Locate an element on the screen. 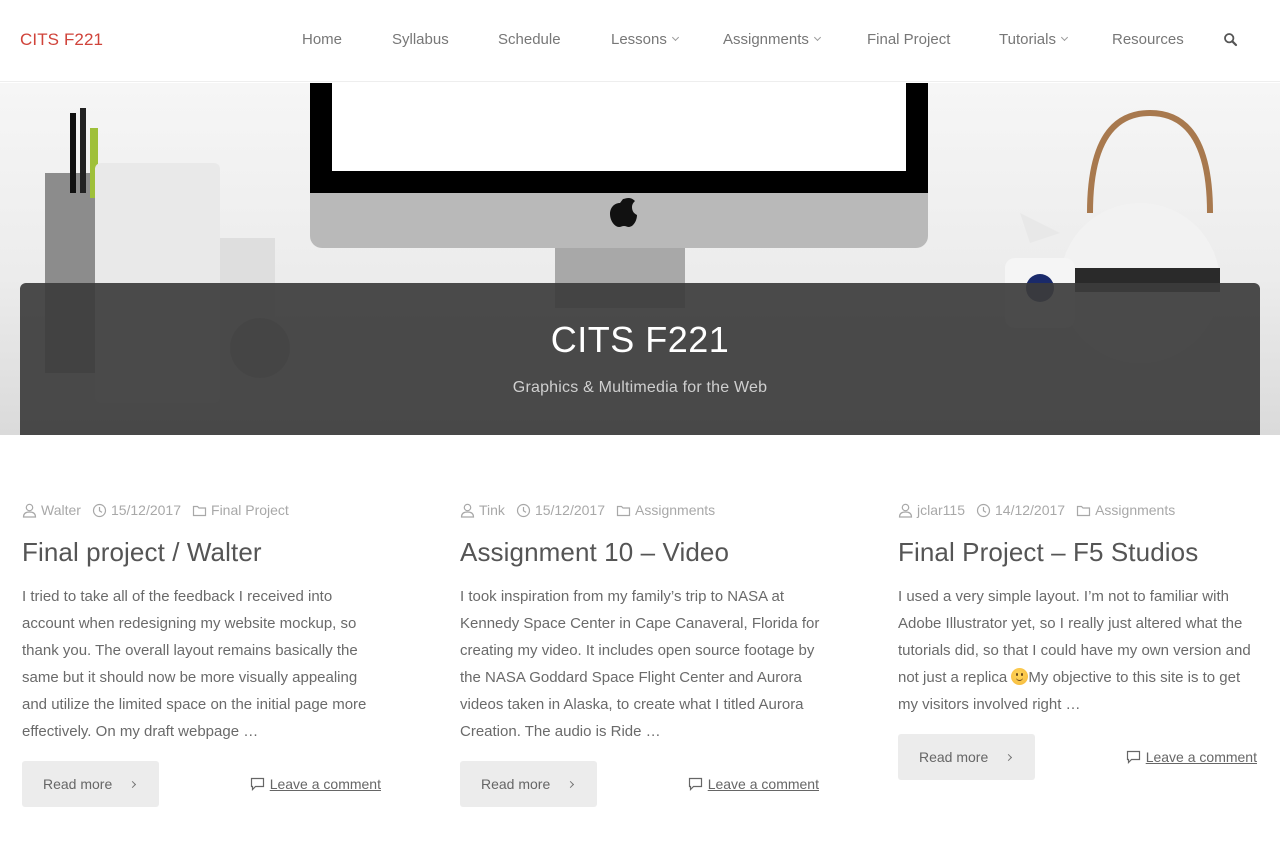 This screenshot has width=1280, height=856. hero-subtitle: Graphics & Multimedia for the Web is located at coordinates (640, 387).